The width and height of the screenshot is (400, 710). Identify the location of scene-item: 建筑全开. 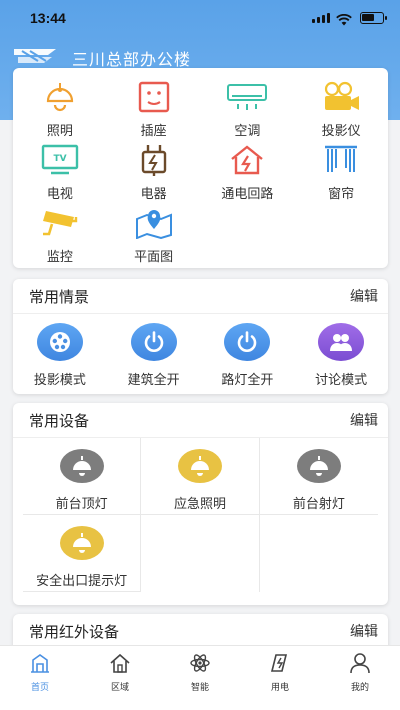
(154, 355).